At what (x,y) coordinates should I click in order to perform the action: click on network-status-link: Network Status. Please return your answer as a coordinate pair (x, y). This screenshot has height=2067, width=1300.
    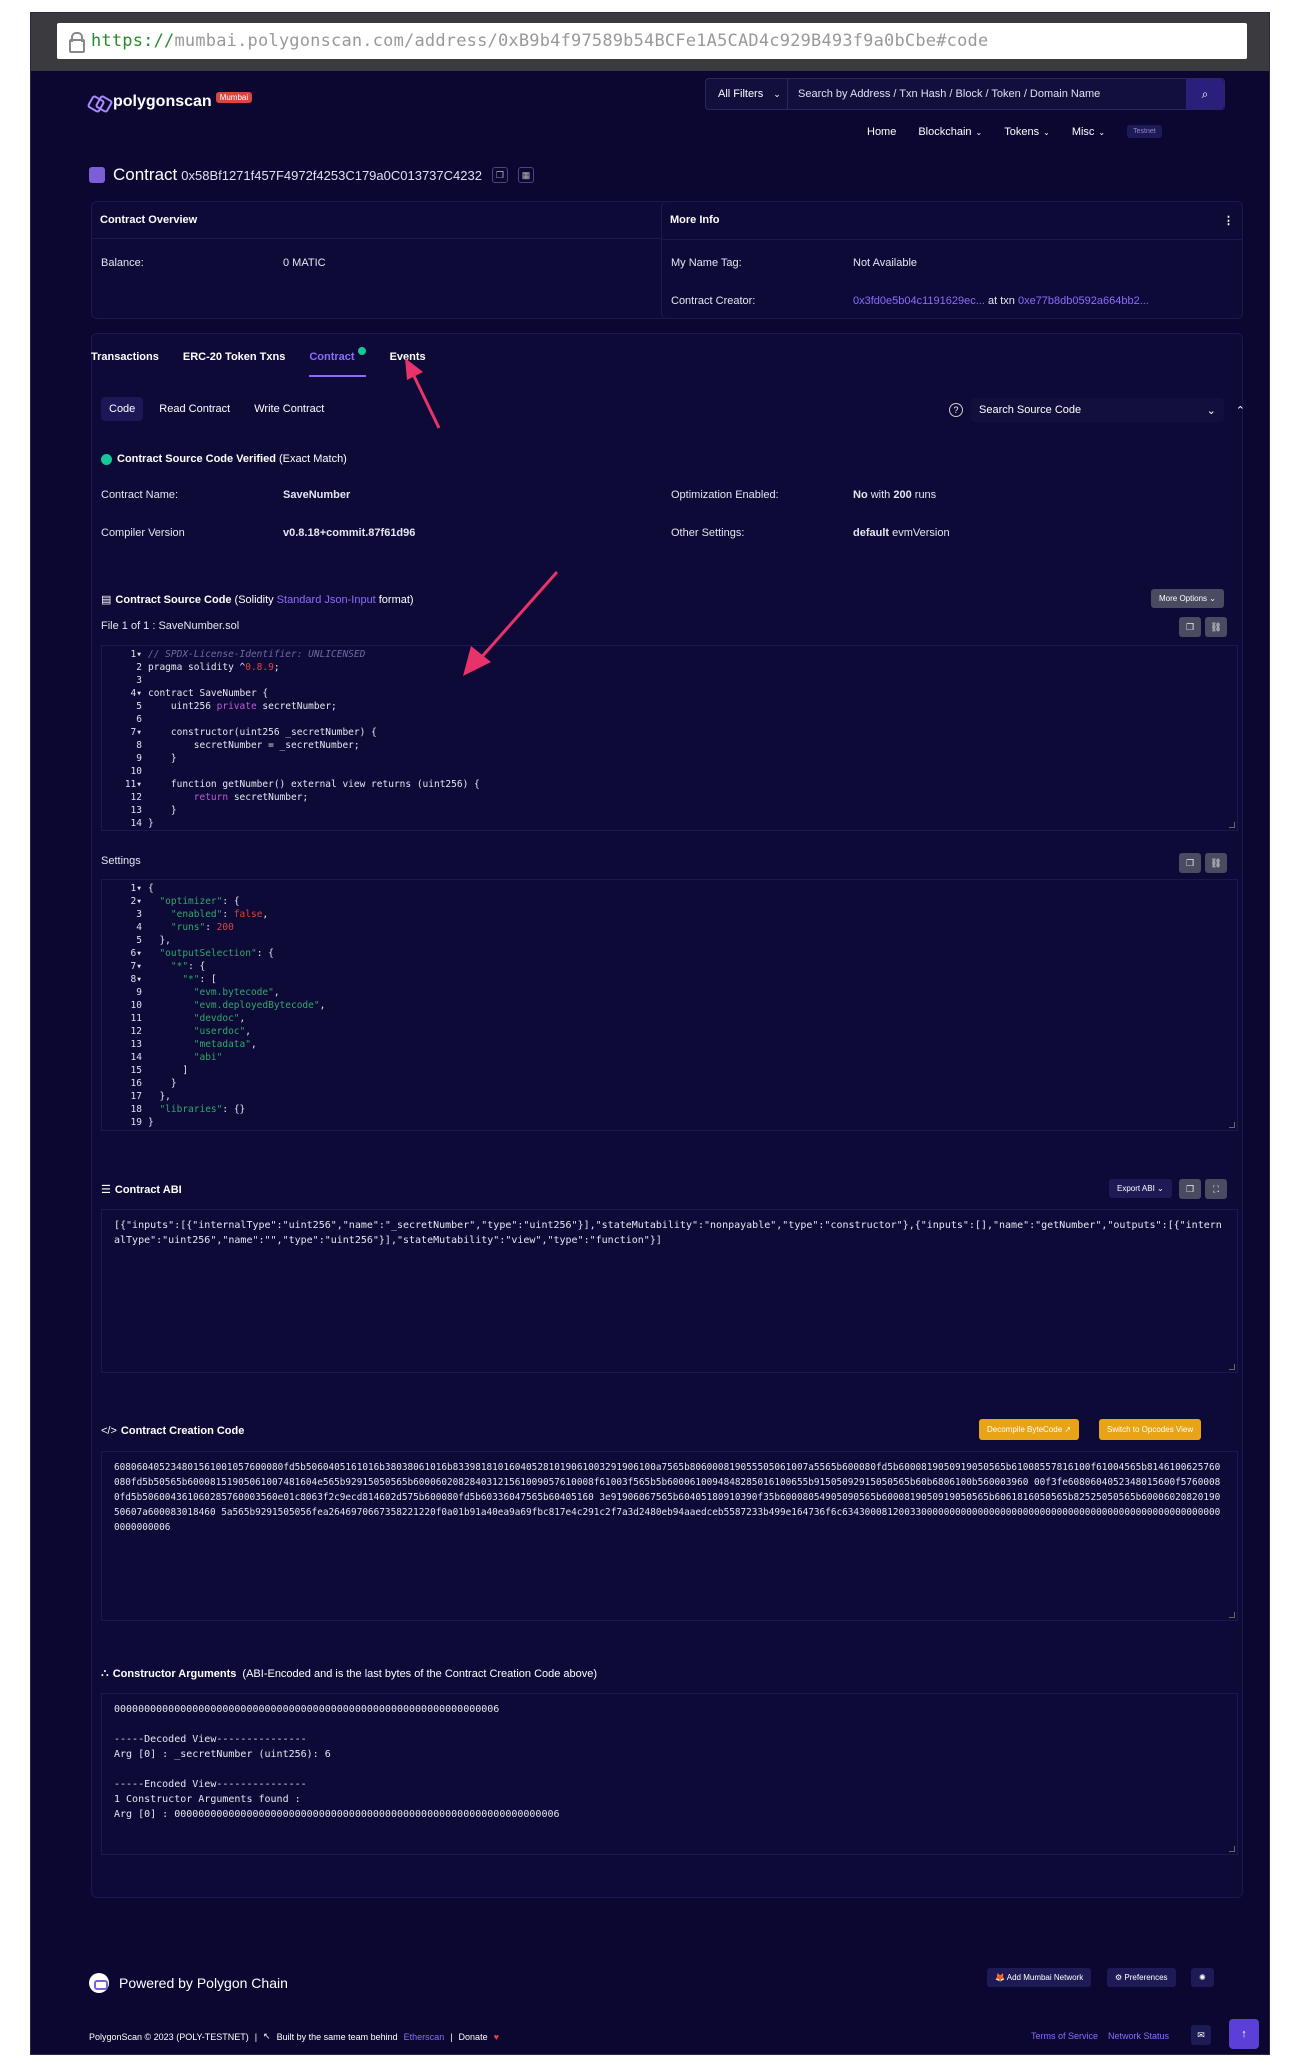
    Looking at the image, I should click on (1138, 2036).